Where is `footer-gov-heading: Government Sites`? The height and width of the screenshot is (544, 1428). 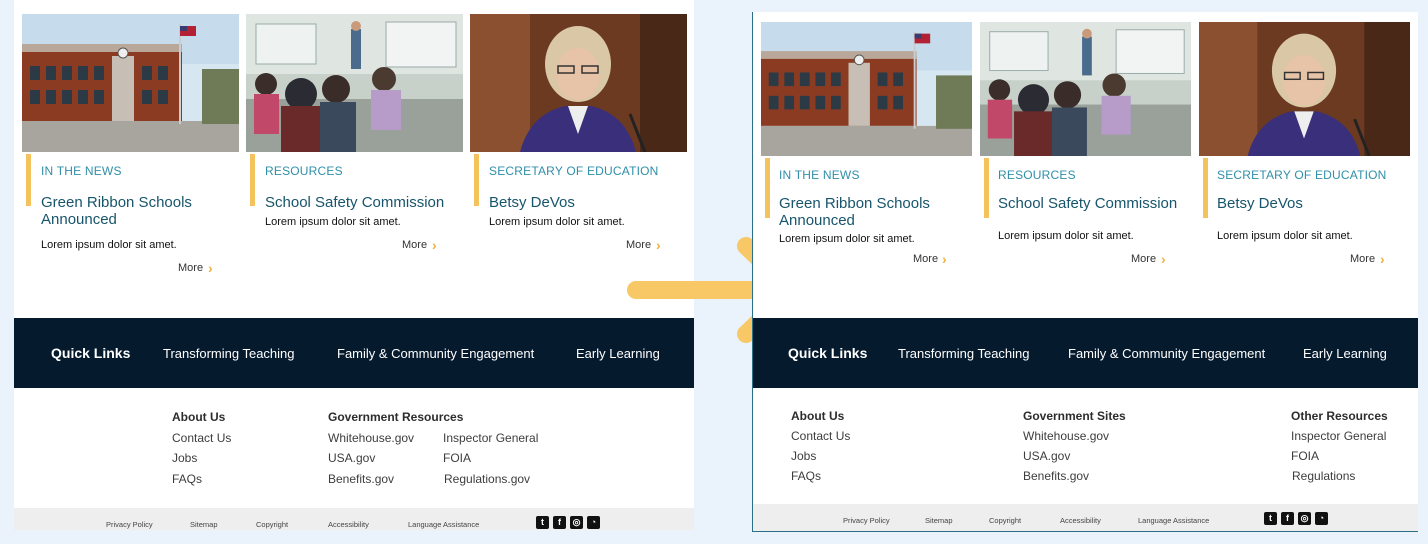
footer-gov-heading: Government Sites is located at coordinates (1074, 416).